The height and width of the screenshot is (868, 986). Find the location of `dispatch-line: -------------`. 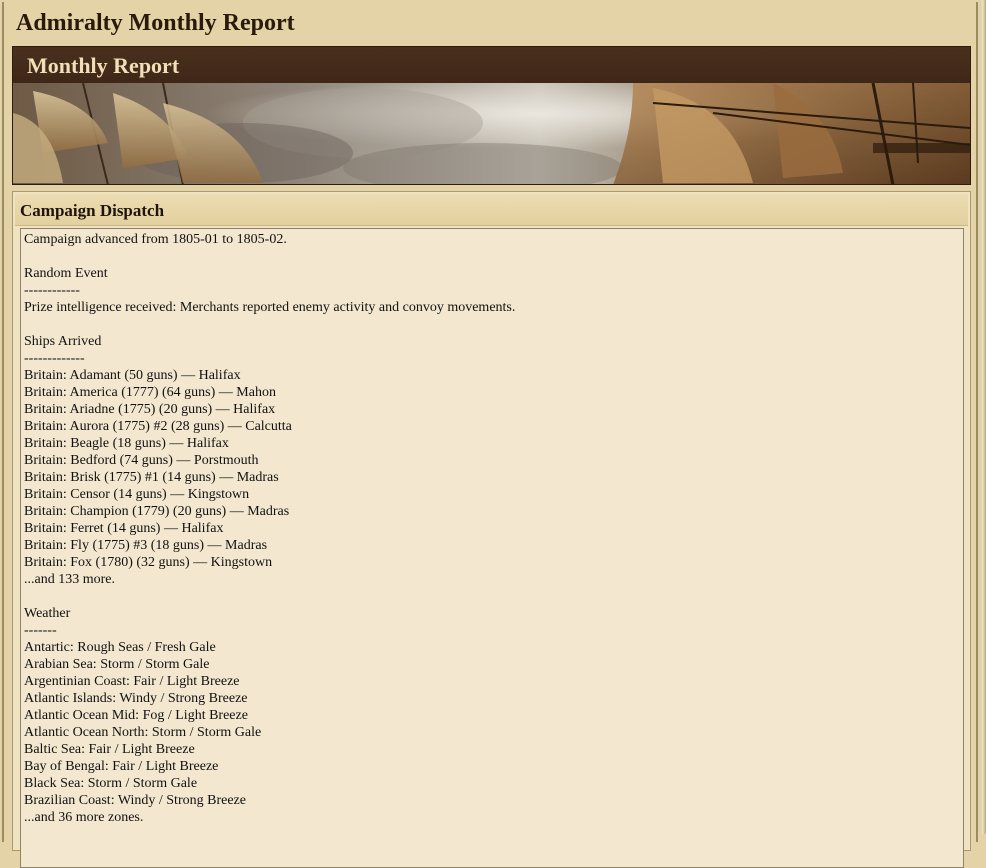

dispatch-line: ------------- is located at coordinates (54, 358).